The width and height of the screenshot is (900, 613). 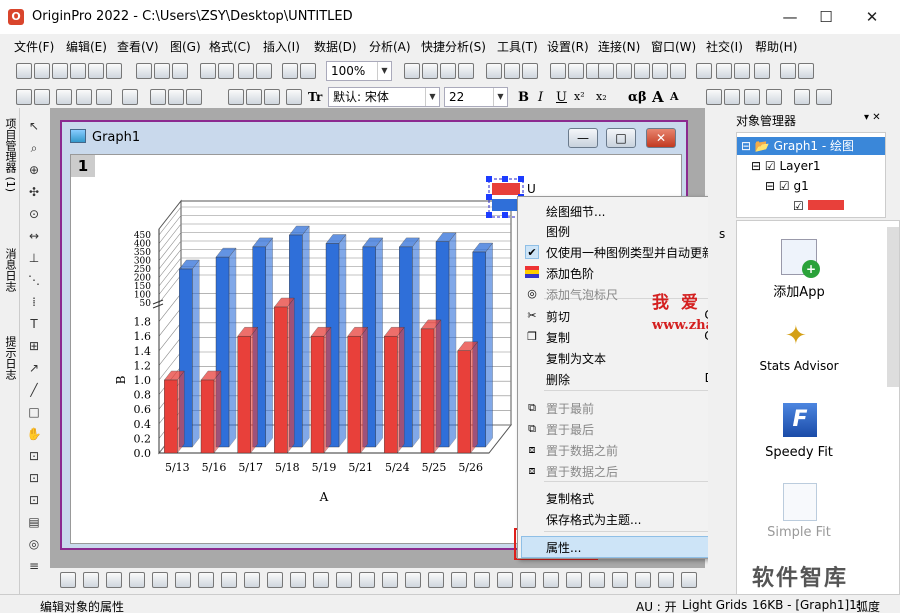 I want to click on tool-icon: ⊡, so click(x=34, y=500).